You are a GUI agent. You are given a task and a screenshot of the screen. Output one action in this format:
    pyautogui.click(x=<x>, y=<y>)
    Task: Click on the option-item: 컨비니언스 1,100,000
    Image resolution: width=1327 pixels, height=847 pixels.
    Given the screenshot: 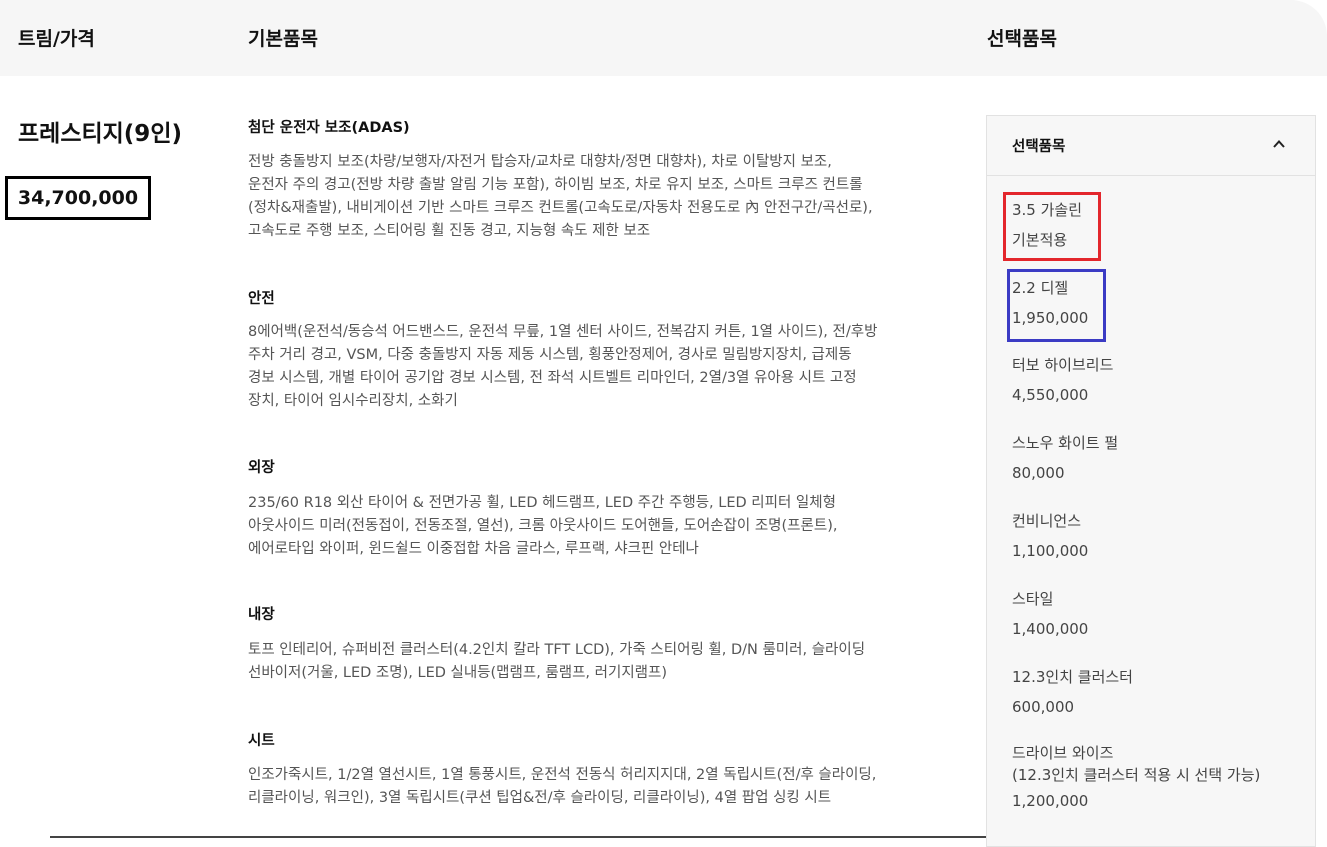 What is the action you would take?
    pyautogui.click(x=1050, y=536)
    